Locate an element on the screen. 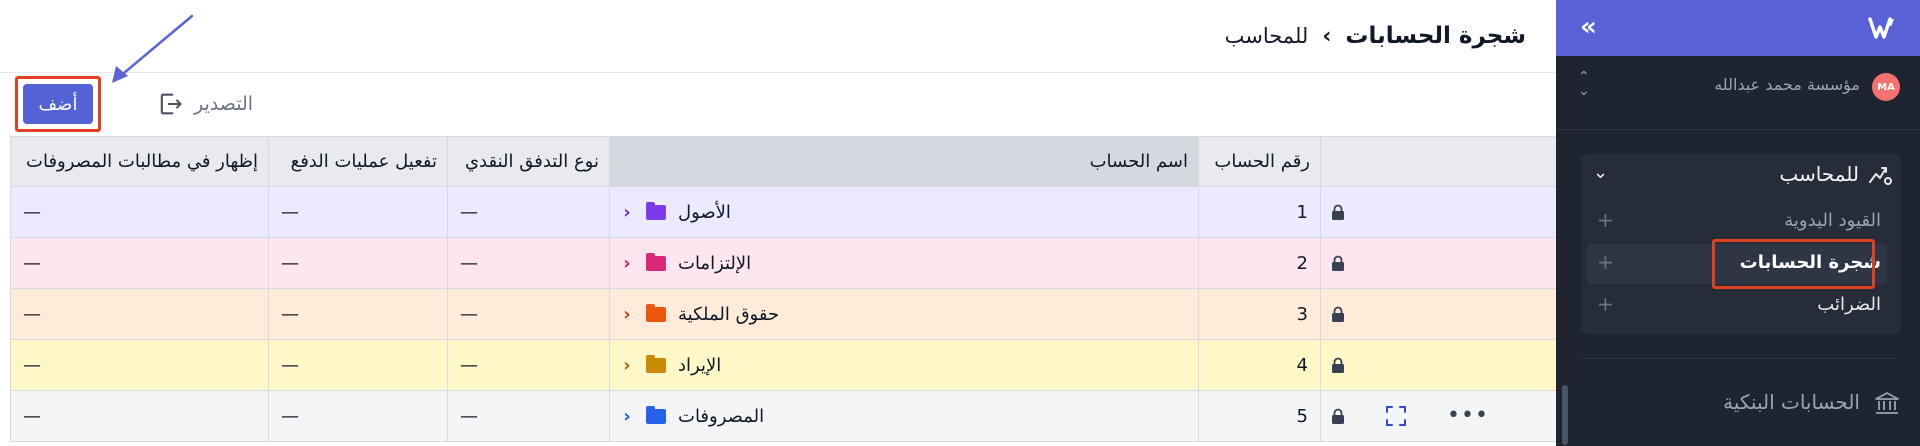  column-header-cash-flow-type: نوع التدفق النقدي is located at coordinates (528, 161).